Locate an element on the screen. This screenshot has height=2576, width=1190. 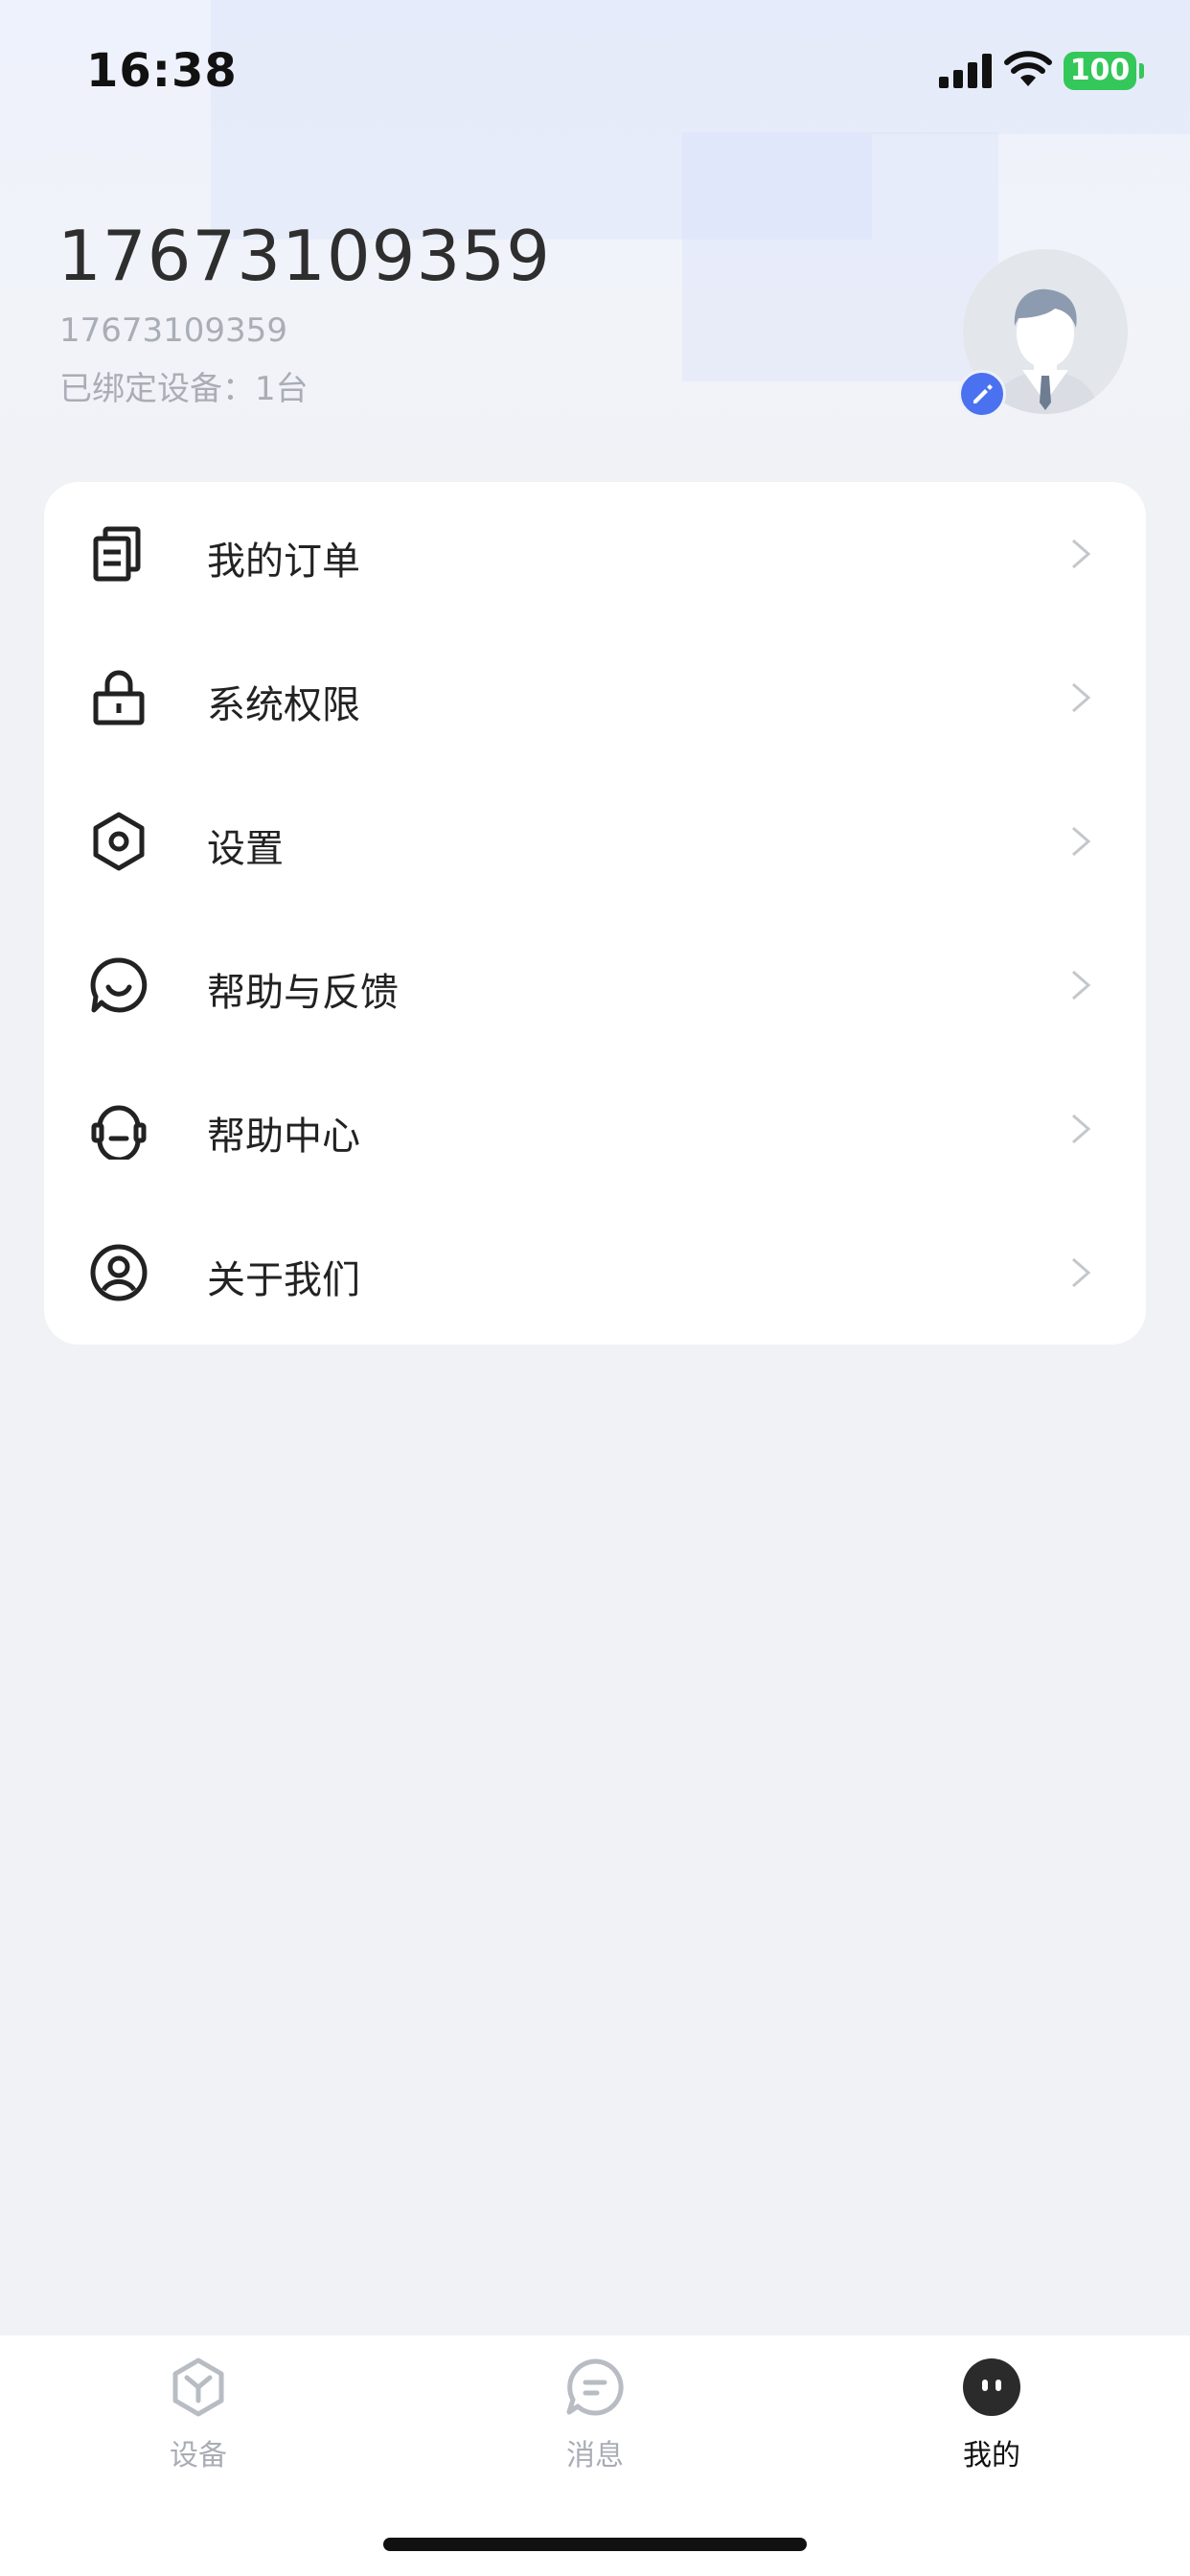
message-icon is located at coordinates (595, 2387).